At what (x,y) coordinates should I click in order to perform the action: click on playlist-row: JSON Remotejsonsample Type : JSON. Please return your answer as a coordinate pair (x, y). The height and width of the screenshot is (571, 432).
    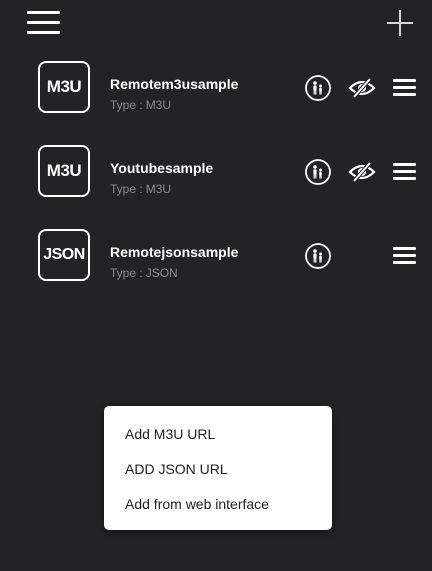
    Looking at the image, I should click on (216, 260).